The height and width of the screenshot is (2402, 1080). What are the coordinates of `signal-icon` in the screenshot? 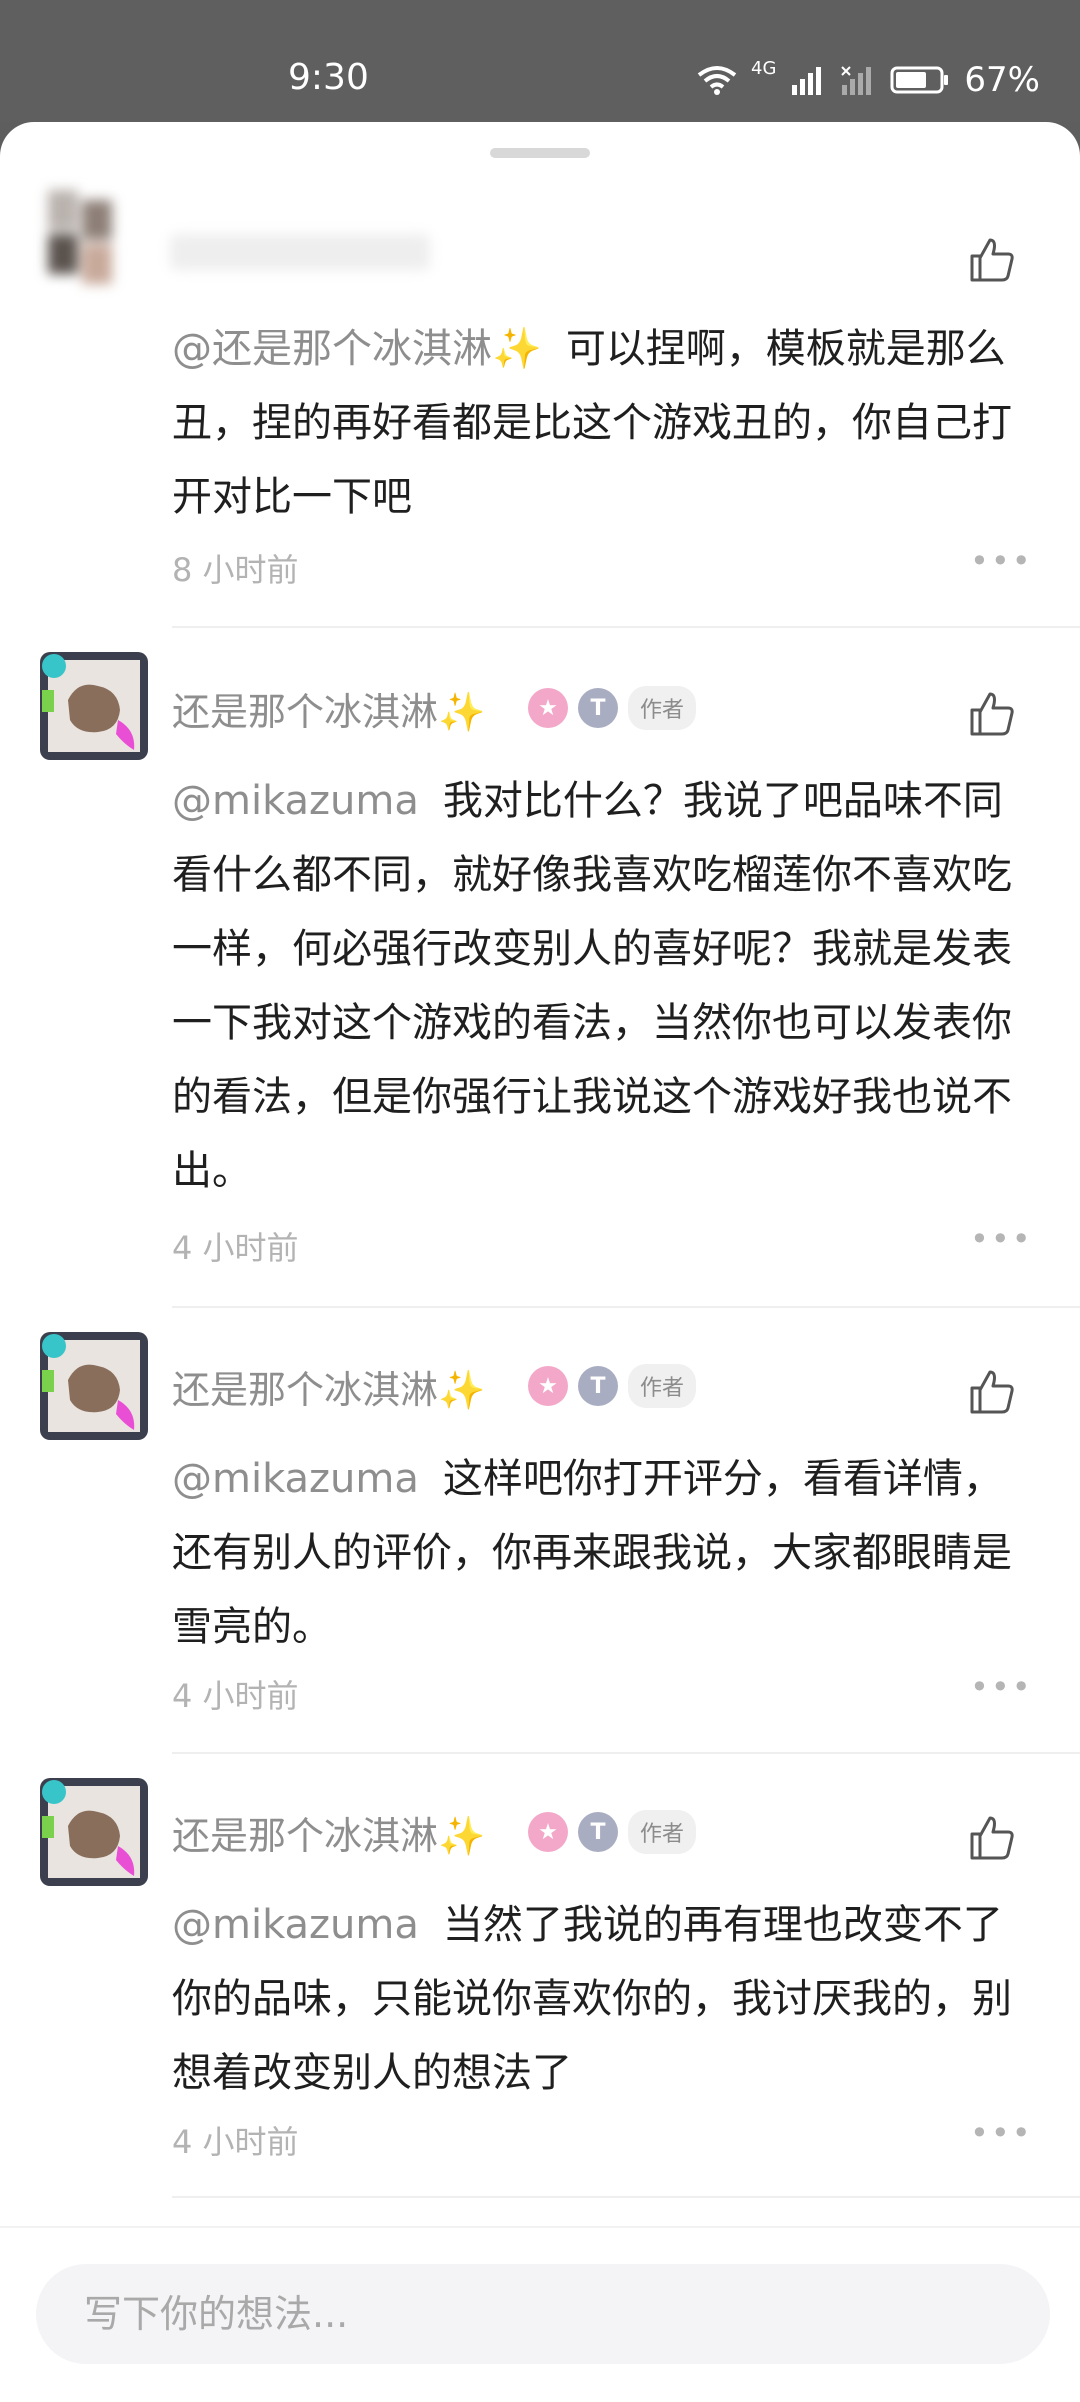 It's located at (807, 81).